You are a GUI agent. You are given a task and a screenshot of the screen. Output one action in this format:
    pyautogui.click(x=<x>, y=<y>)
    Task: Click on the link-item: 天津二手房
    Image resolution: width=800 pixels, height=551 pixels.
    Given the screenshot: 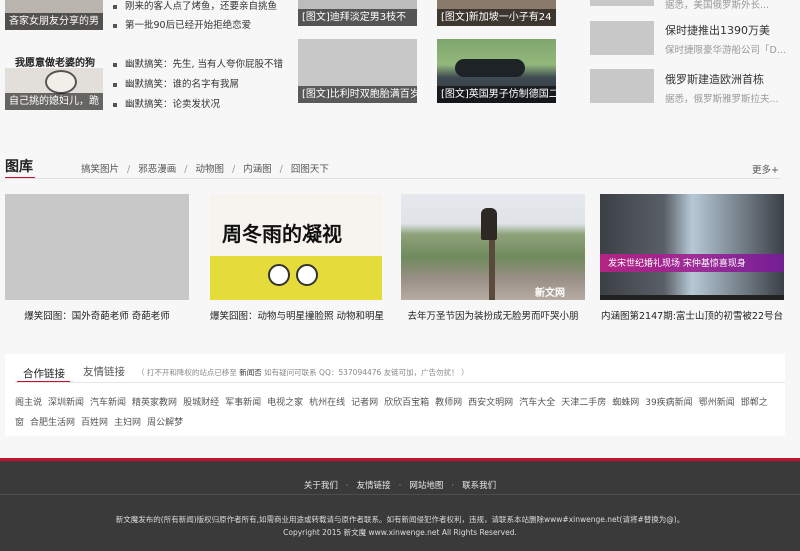 What is the action you would take?
    pyautogui.click(x=583, y=403)
    